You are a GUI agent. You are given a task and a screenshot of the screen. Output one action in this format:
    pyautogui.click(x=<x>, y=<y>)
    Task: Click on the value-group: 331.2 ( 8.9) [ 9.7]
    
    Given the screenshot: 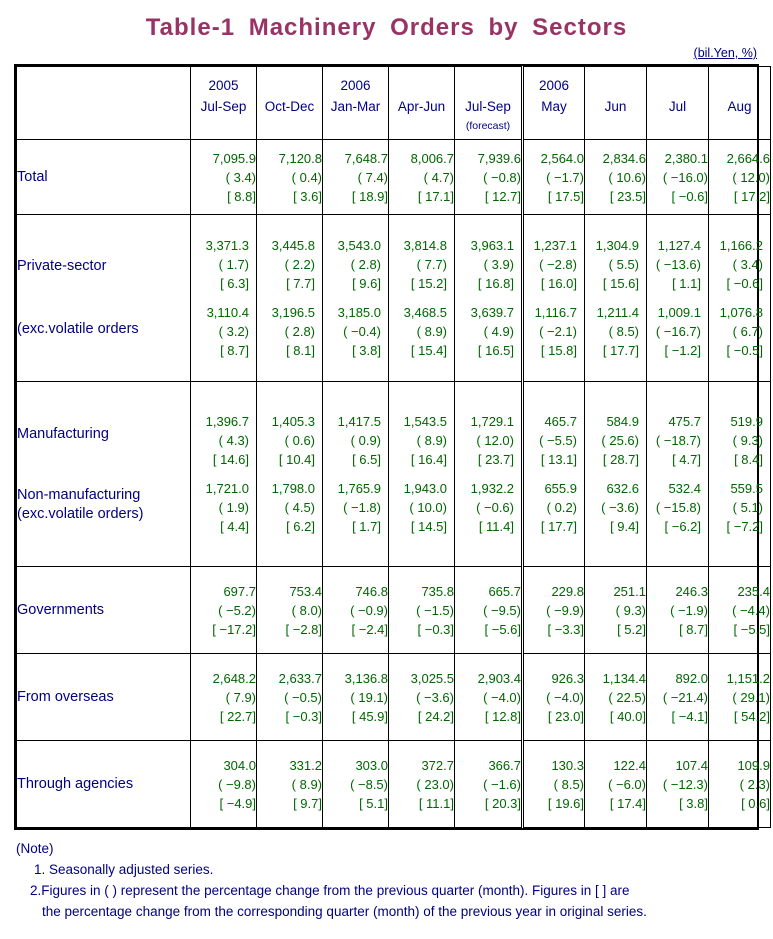 What is the action you would take?
    pyautogui.click(x=289, y=784)
    